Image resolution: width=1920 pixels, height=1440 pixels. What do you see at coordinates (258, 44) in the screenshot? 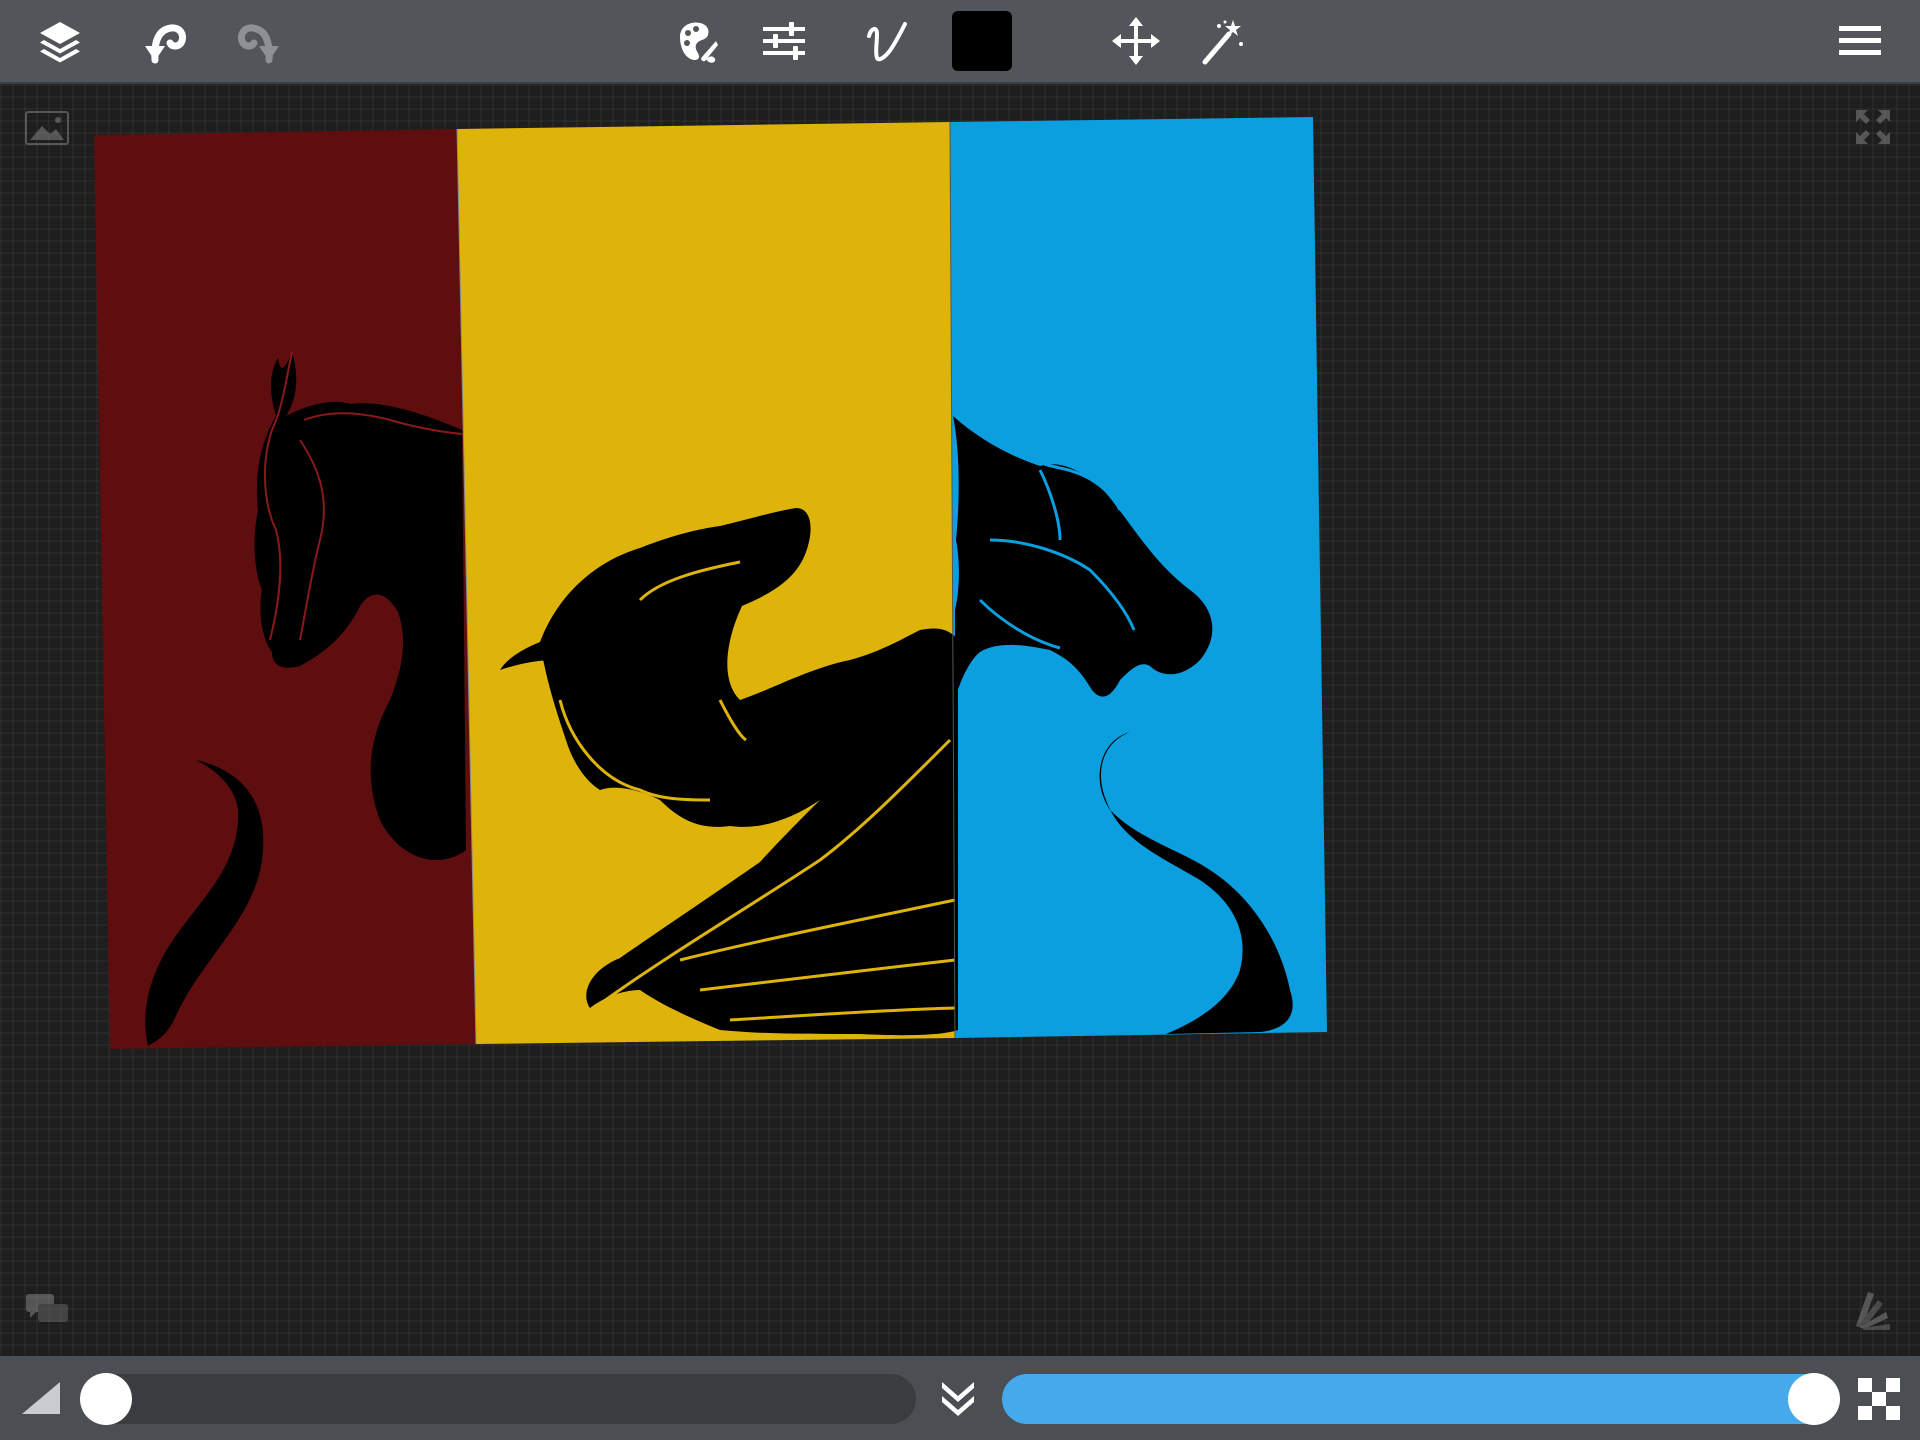
I see `redo-icon` at bounding box center [258, 44].